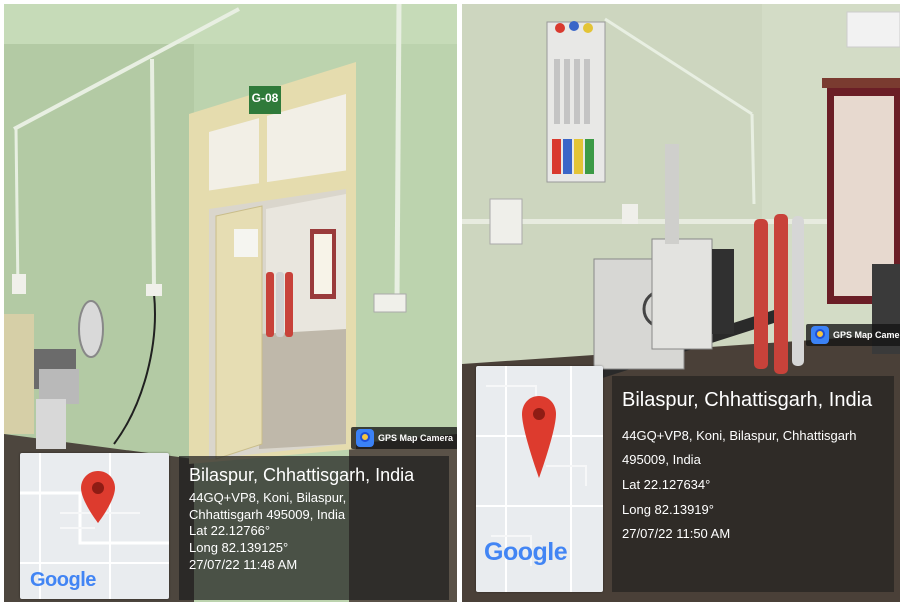 The height and width of the screenshot is (606, 904). Describe the element at coordinates (230, 531) in the screenshot. I see `latitude: Lat 22.12766°` at that location.